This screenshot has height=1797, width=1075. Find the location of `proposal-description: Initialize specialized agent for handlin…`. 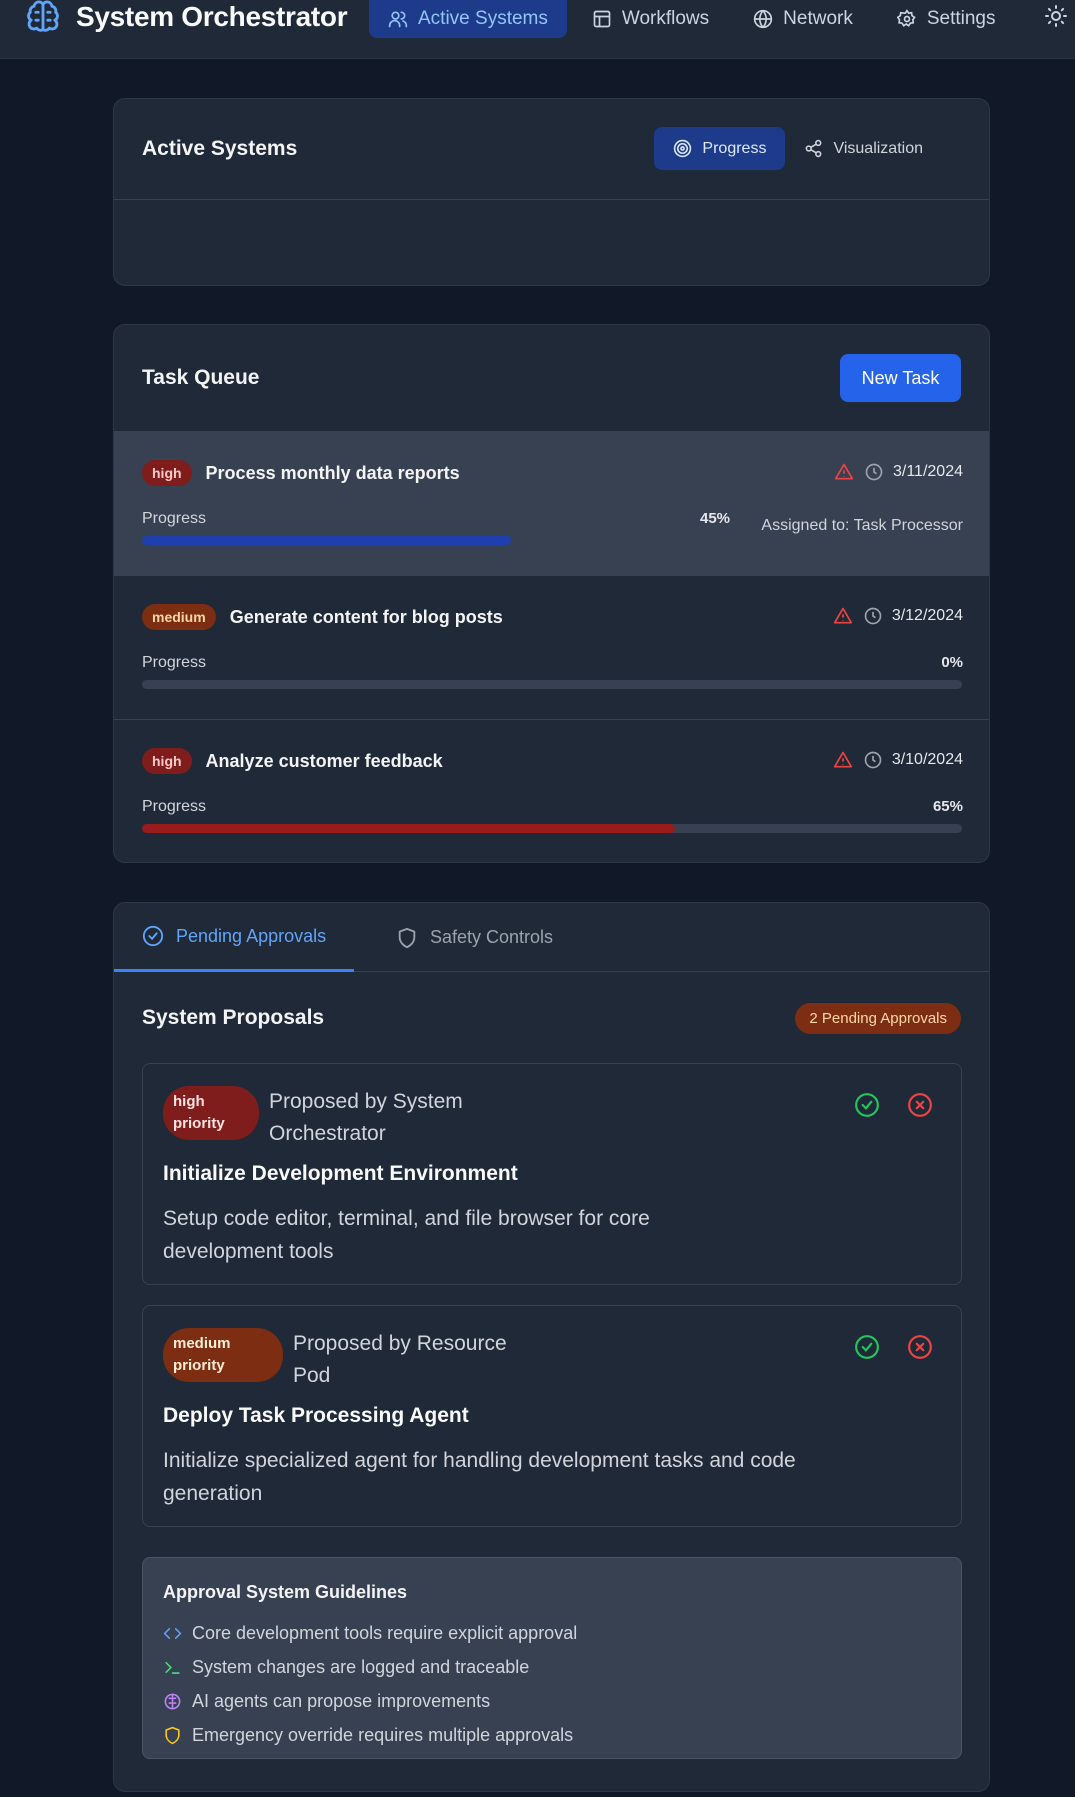

proposal-description: Initialize specialized agent for handlin… is located at coordinates (479, 1477).